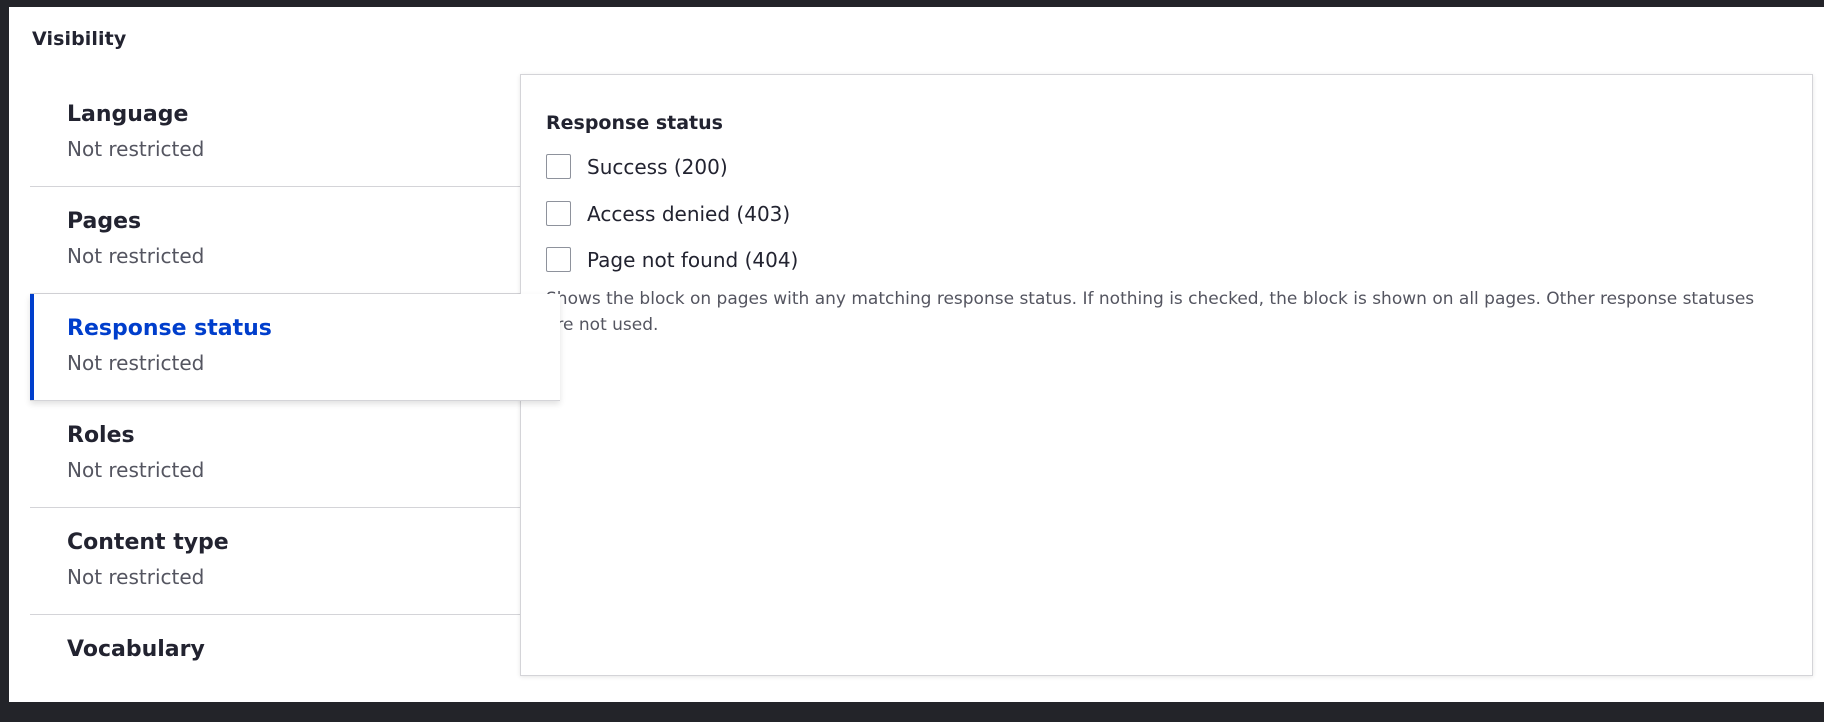 Image resolution: width=1824 pixels, height=722 pixels. What do you see at coordinates (286, 561) in the screenshot?
I see `tab-content-type: Content type Not restricted` at bounding box center [286, 561].